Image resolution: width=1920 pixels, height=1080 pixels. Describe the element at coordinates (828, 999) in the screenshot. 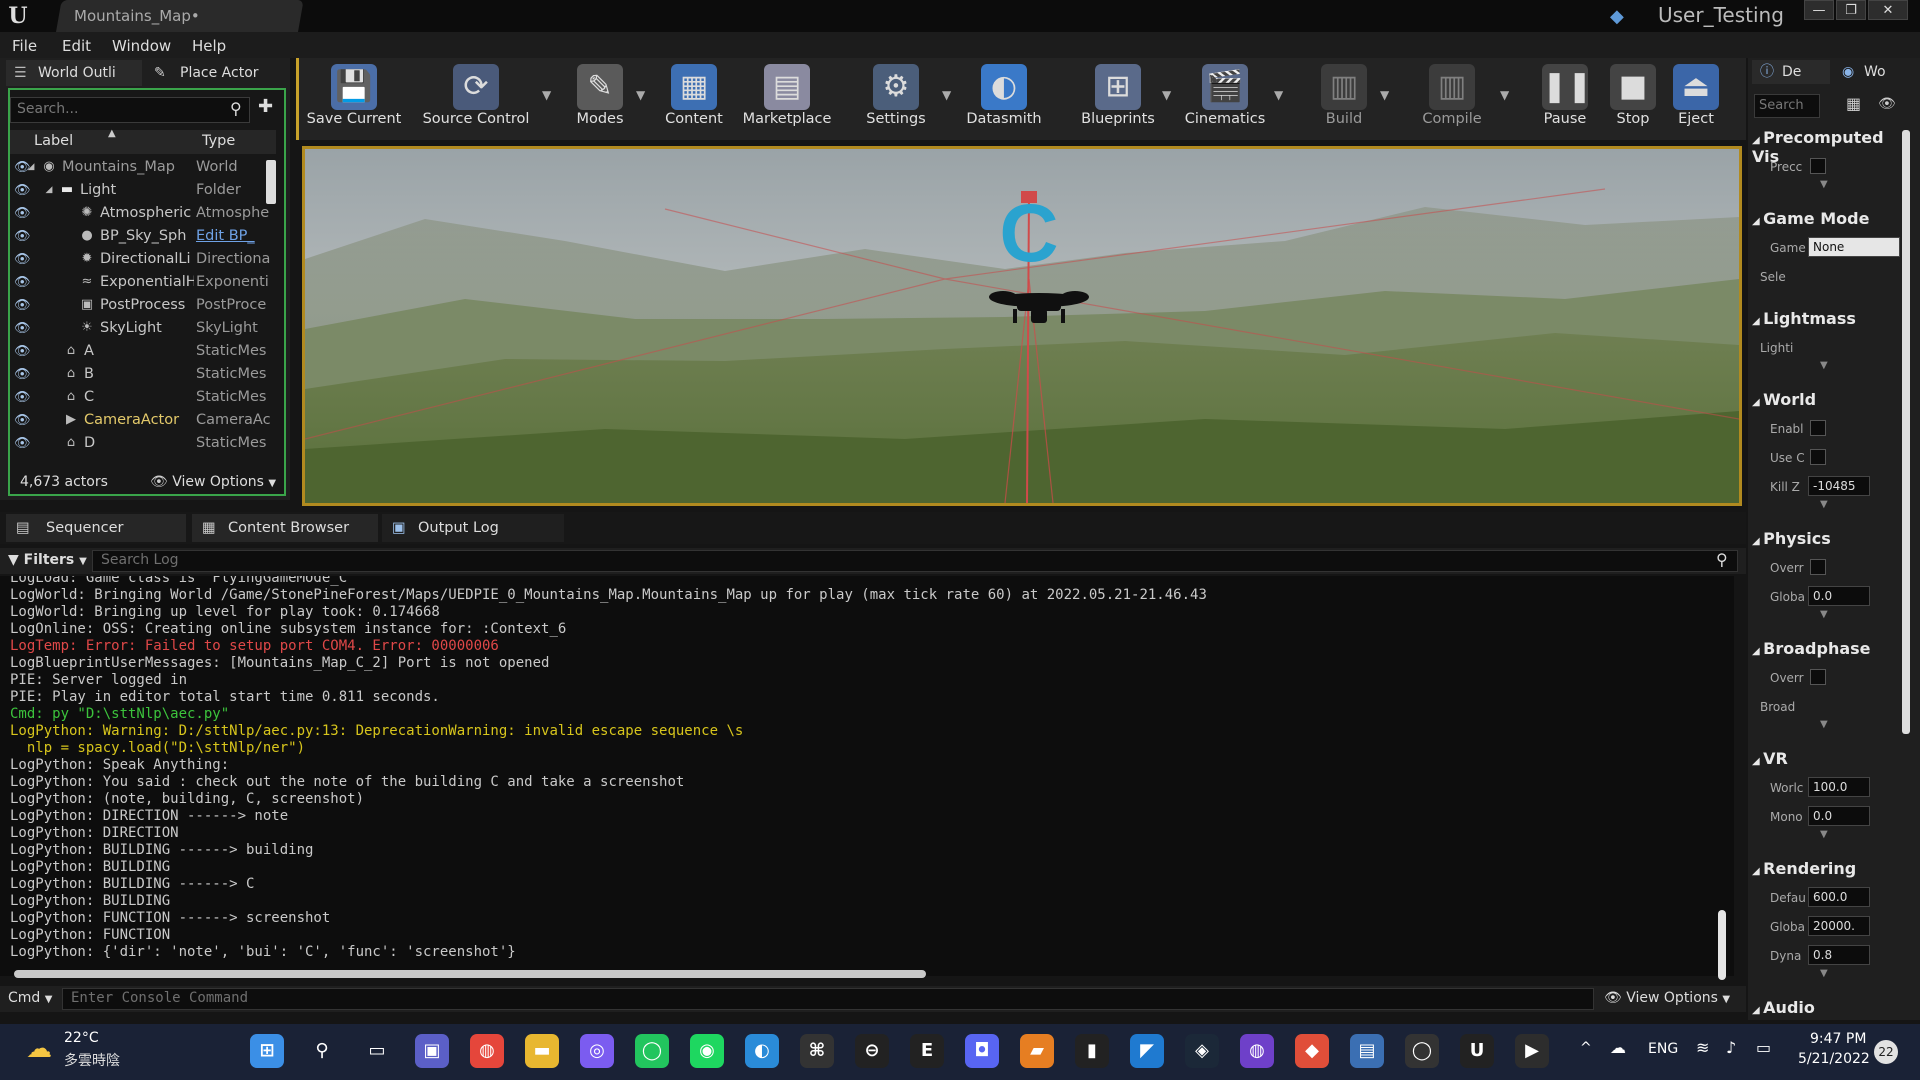

I see `console-command-input: Enter Console Command` at that location.